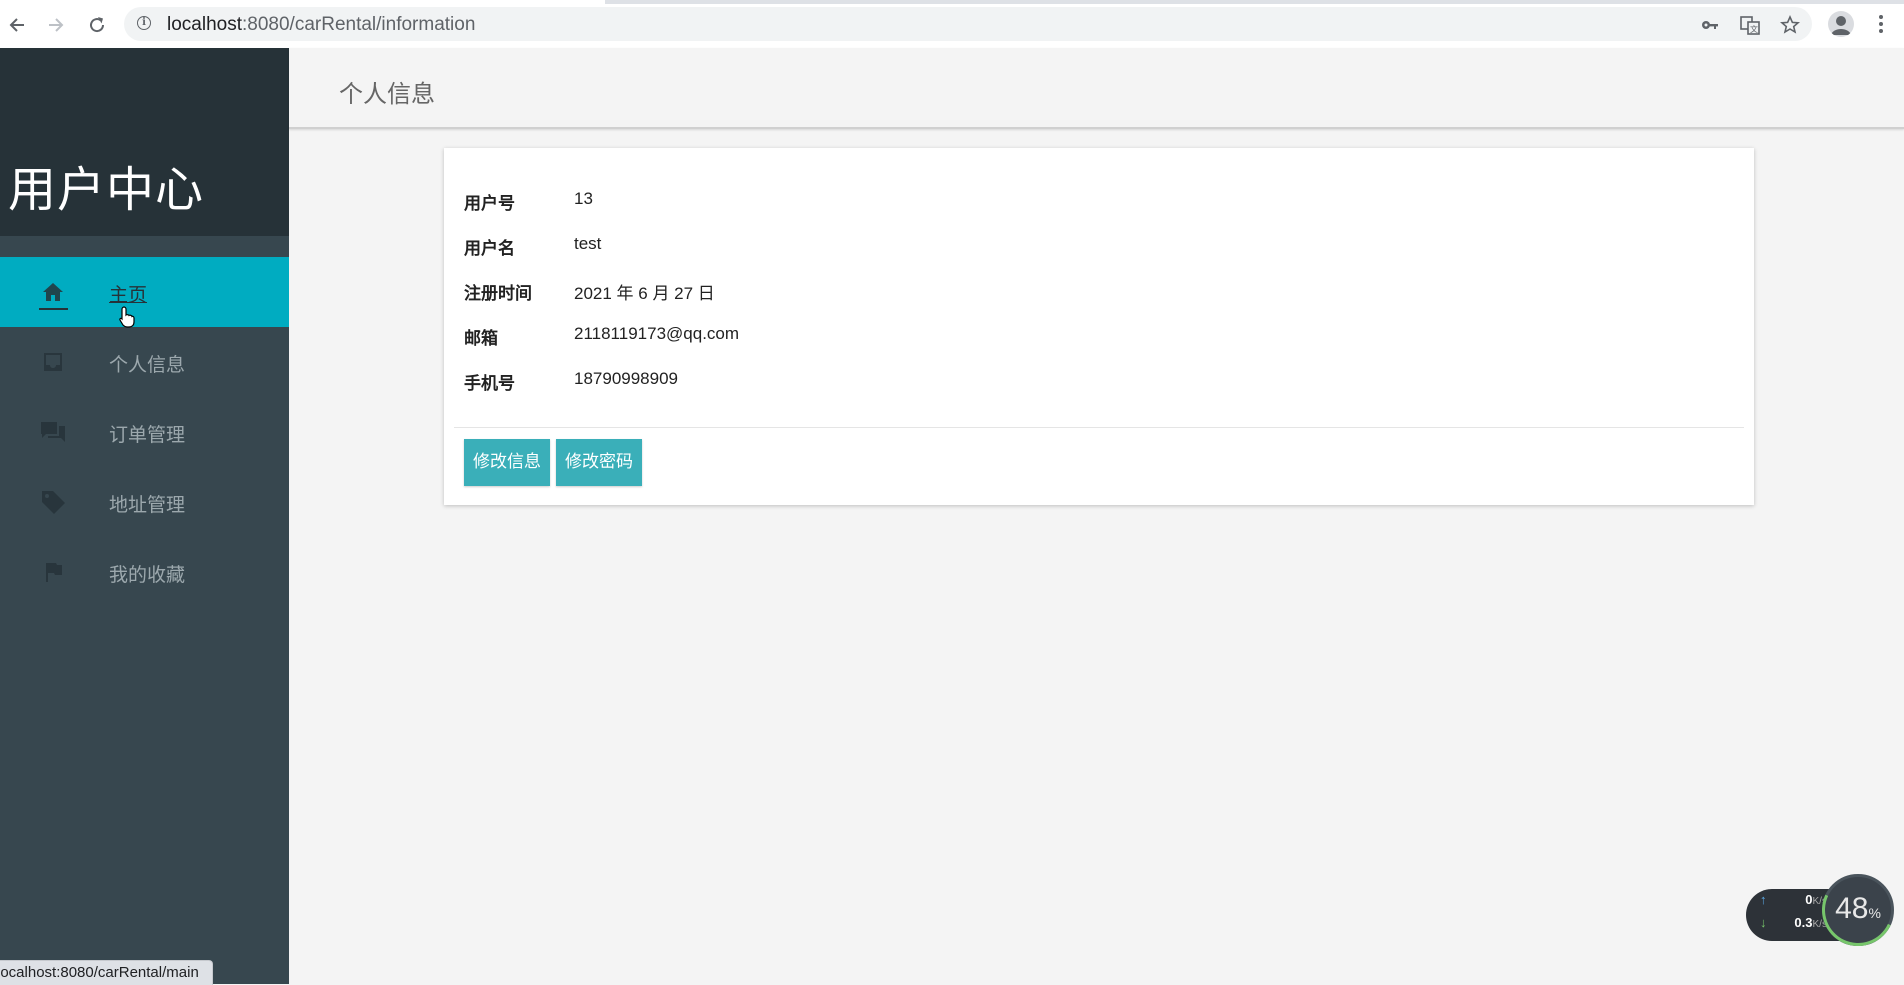  I want to click on field-value: 13, so click(583, 198).